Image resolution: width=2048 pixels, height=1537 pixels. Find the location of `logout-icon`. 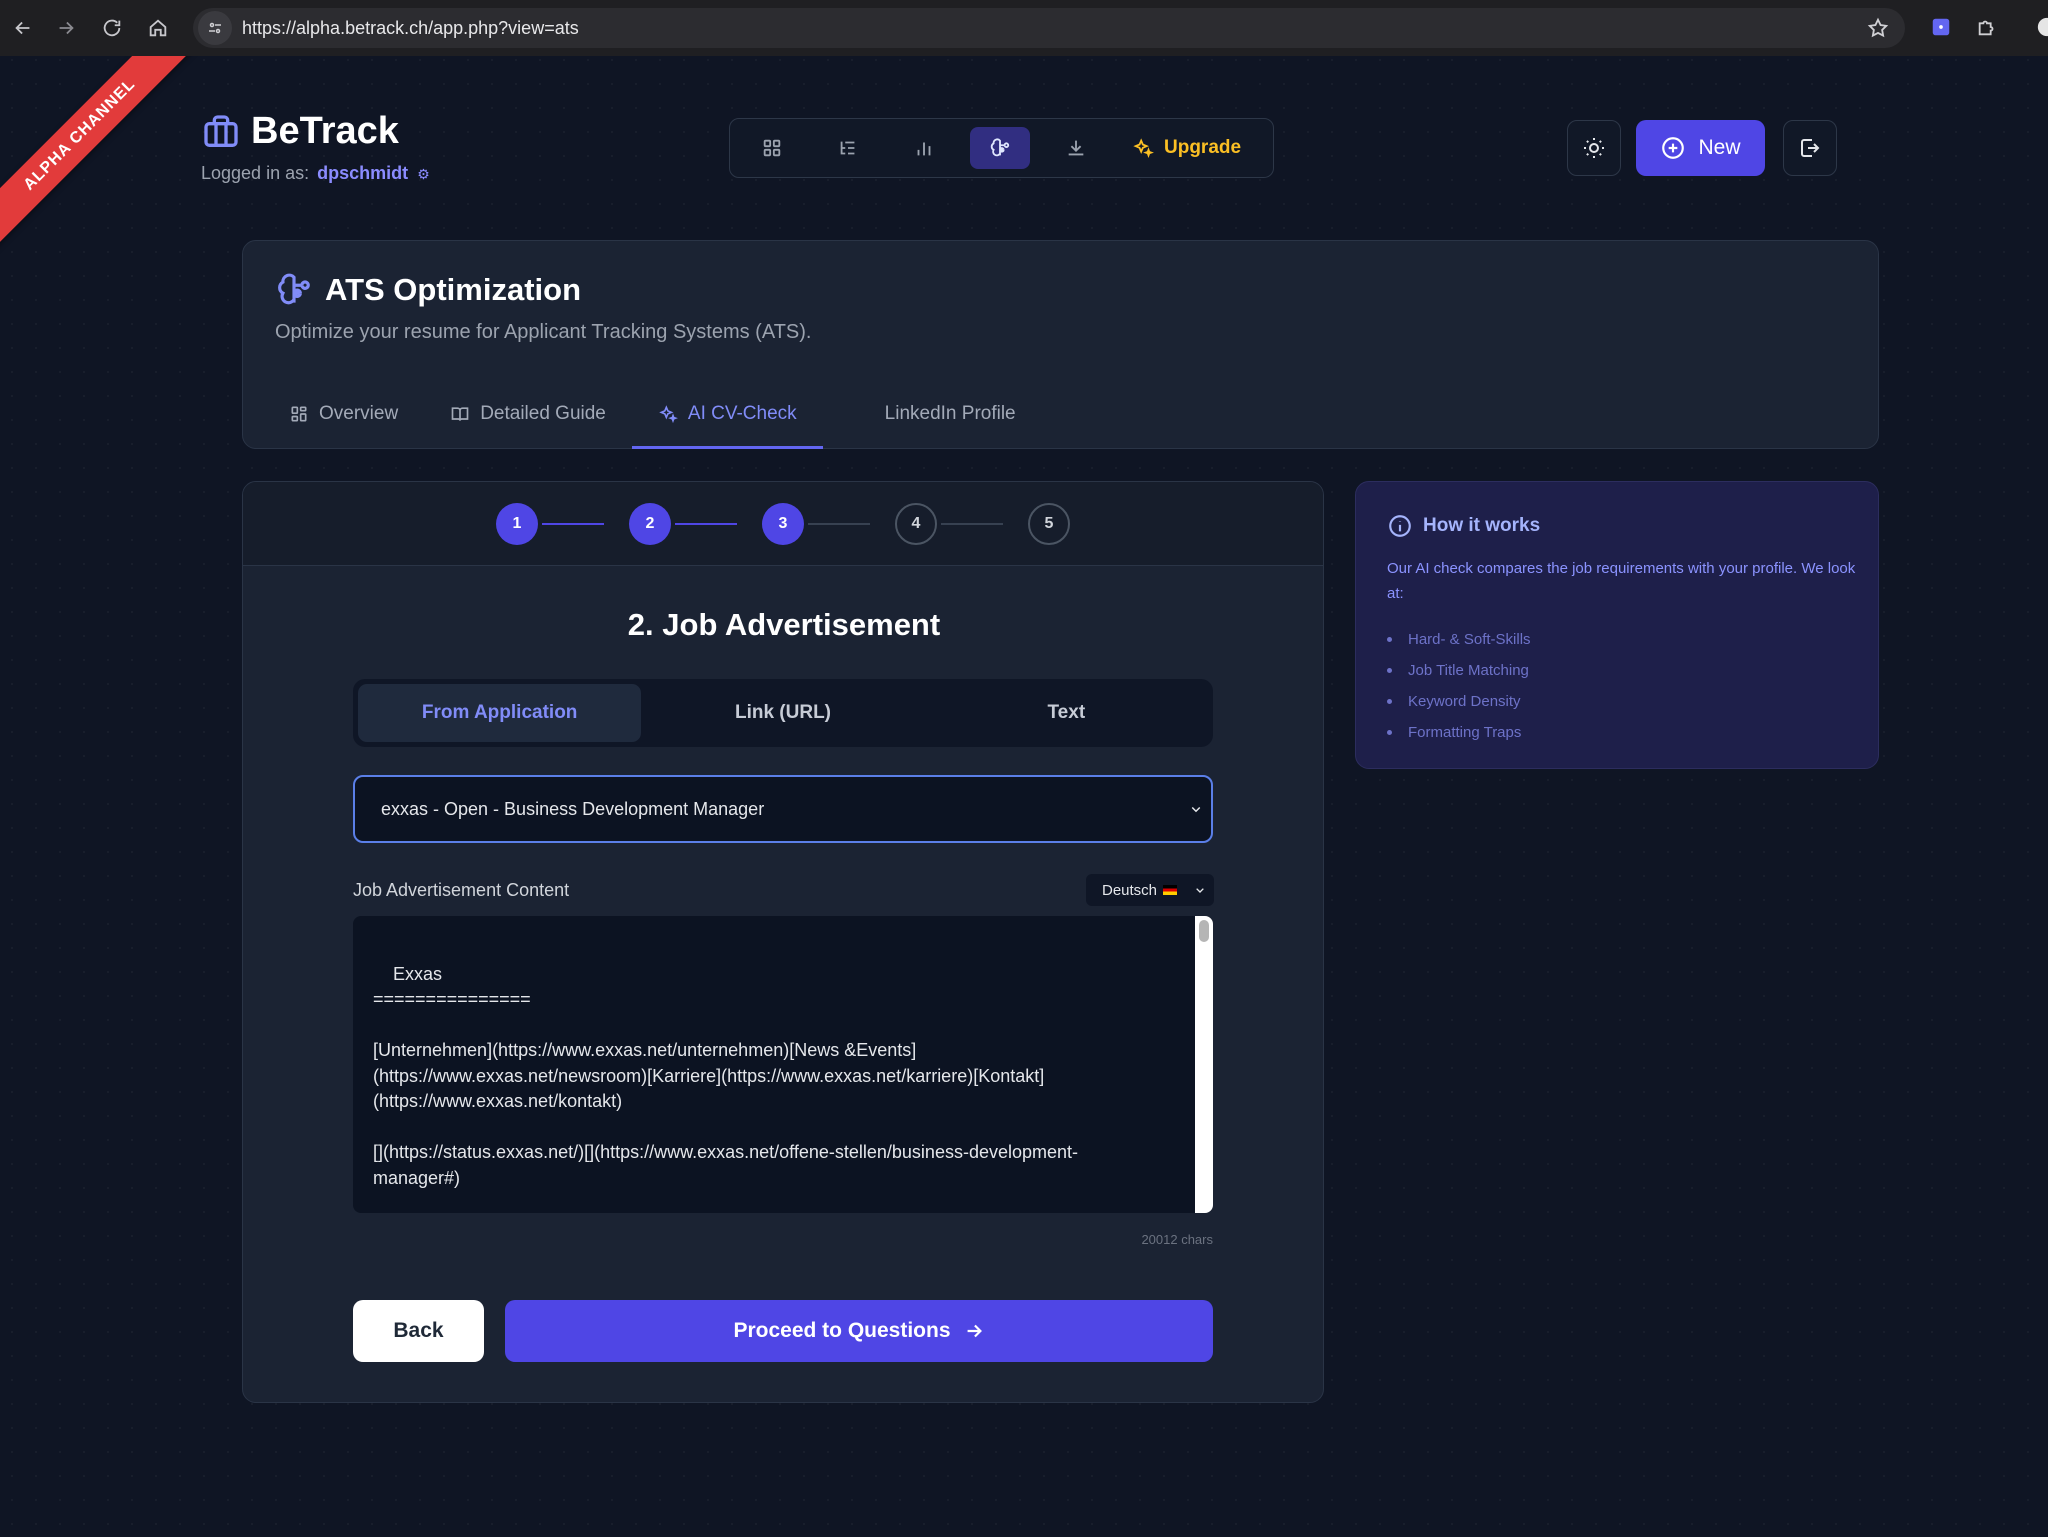

logout-icon is located at coordinates (1810, 148).